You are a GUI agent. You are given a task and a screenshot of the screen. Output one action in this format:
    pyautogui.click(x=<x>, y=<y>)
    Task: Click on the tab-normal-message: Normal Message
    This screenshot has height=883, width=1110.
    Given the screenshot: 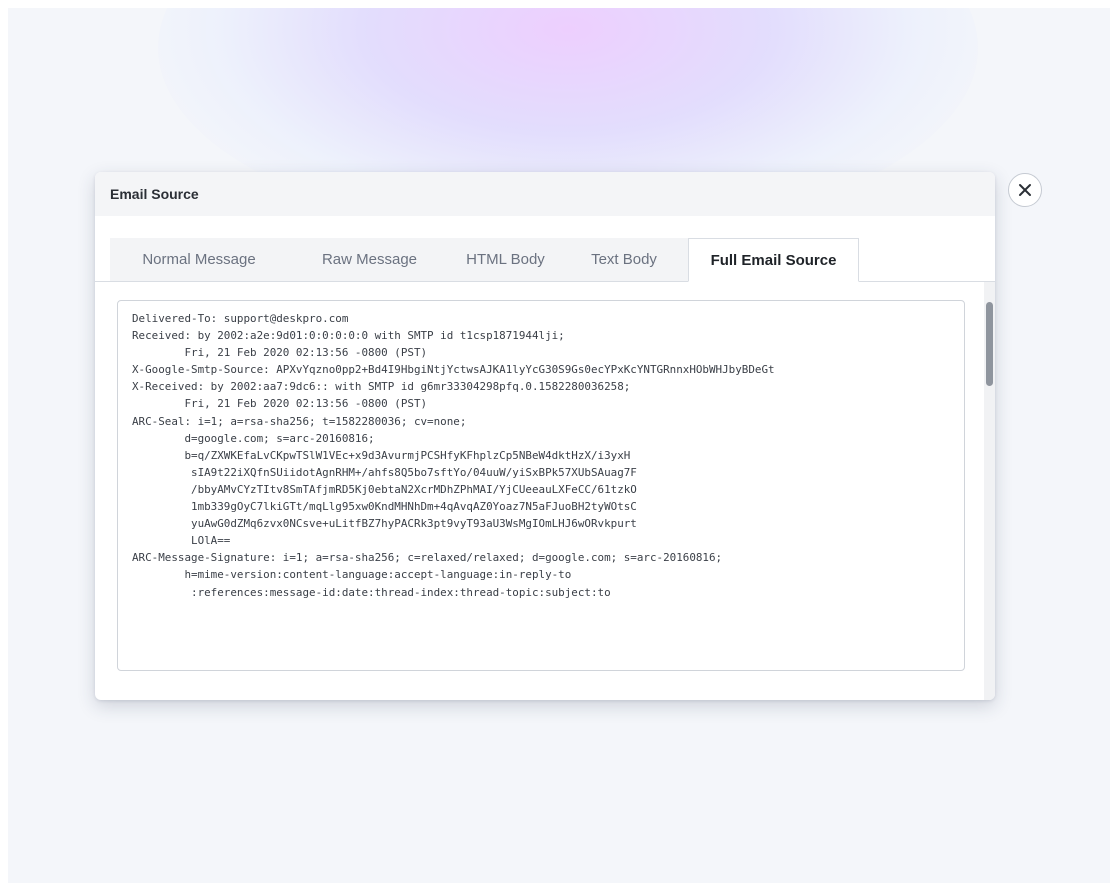 What is the action you would take?
    pyautogui.click(x=199, y=259)
    